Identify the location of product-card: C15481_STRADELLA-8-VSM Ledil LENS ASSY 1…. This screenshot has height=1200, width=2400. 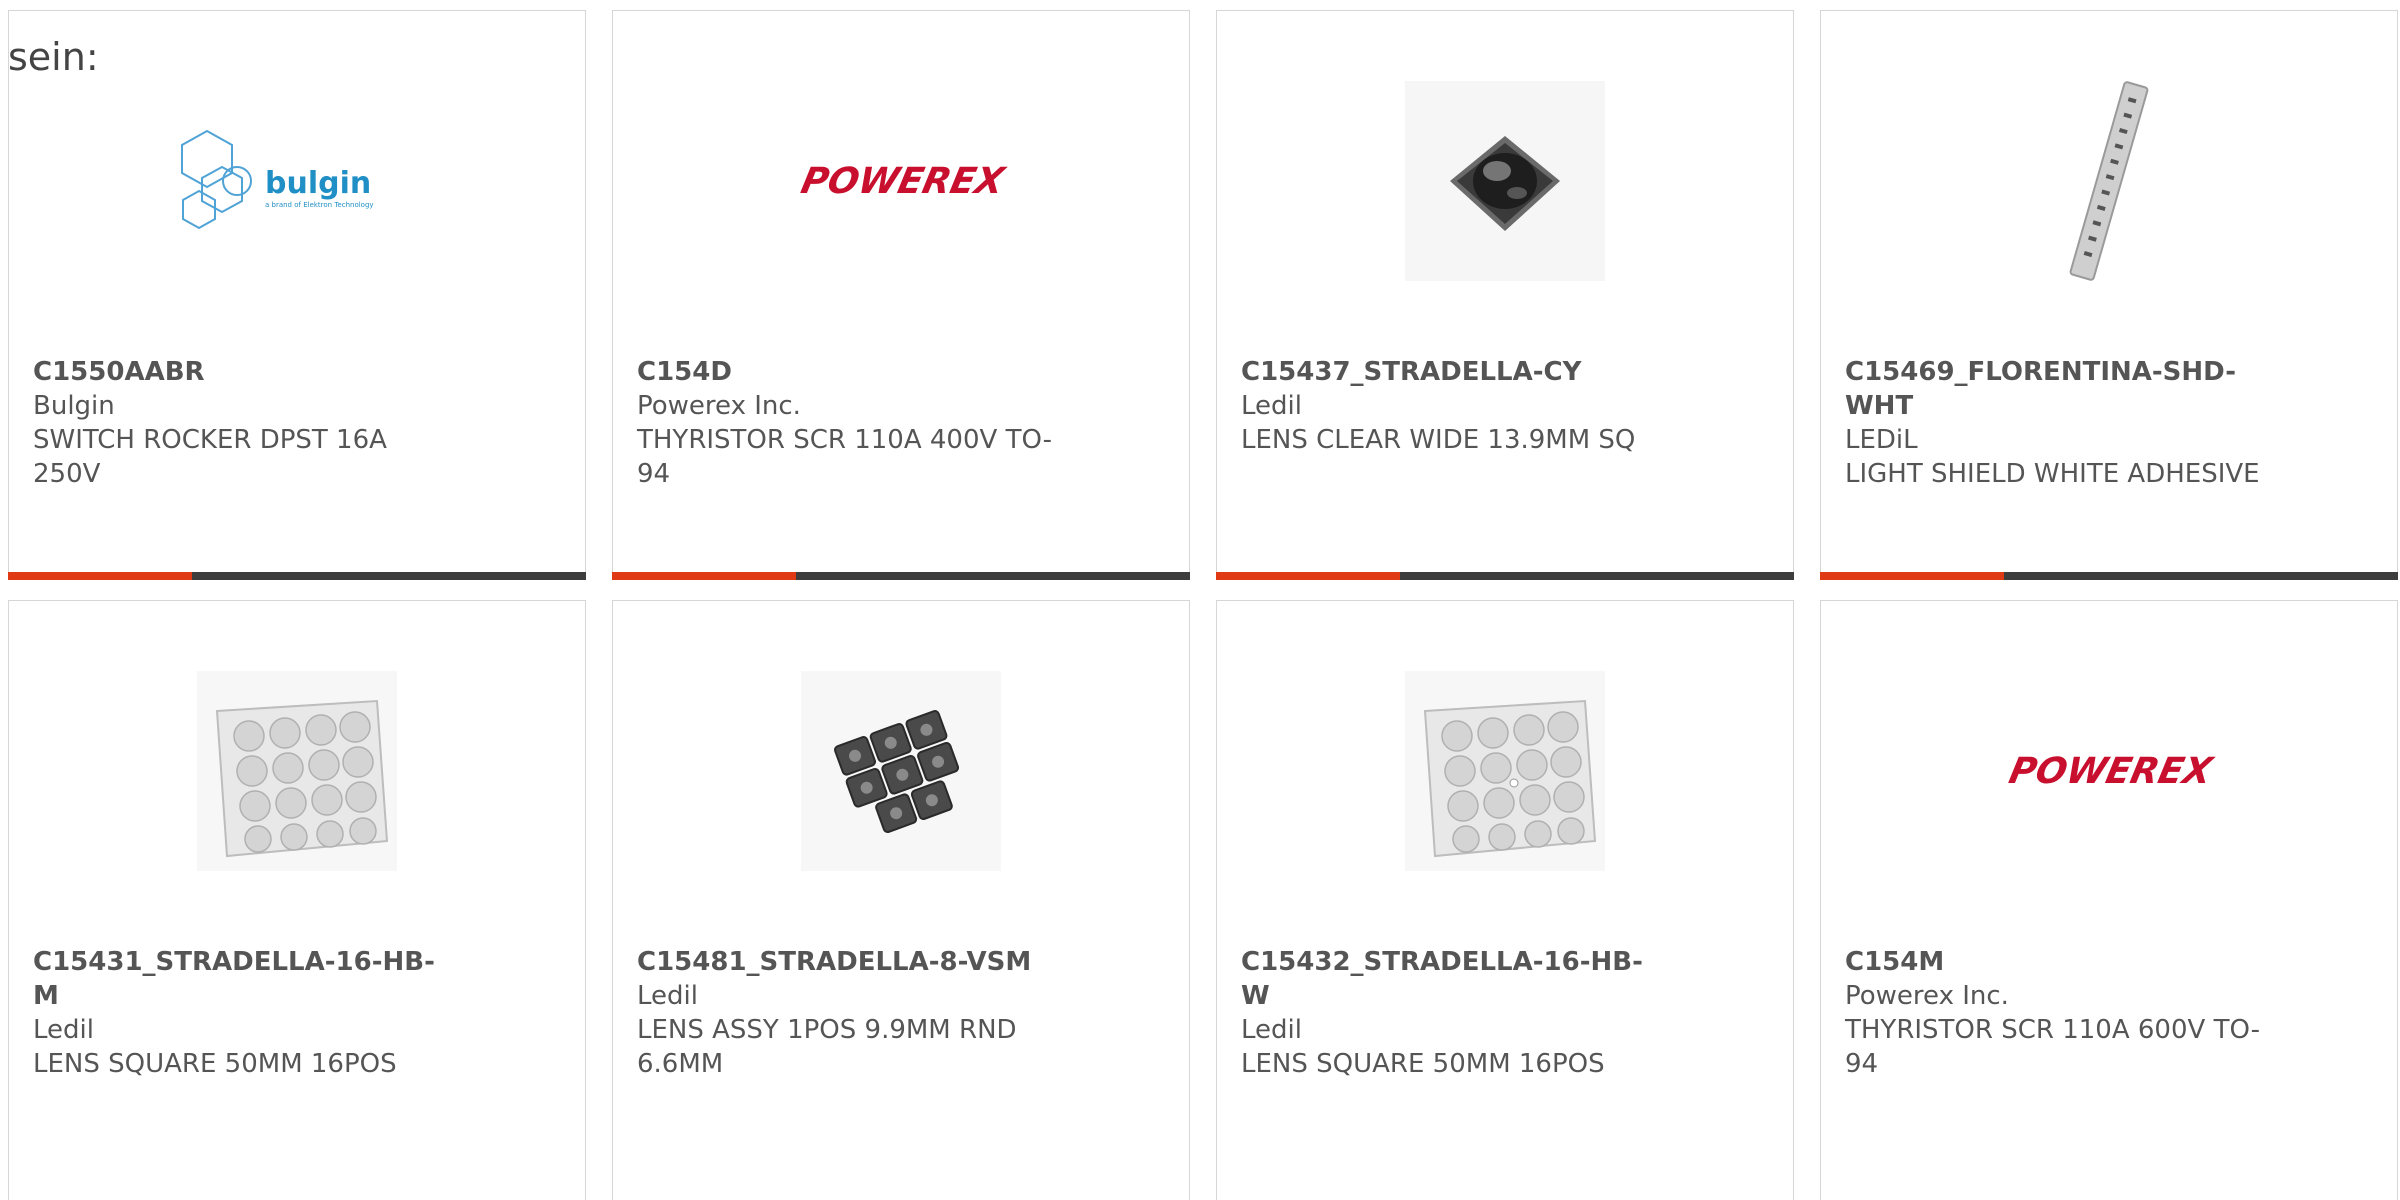
(901, 900).